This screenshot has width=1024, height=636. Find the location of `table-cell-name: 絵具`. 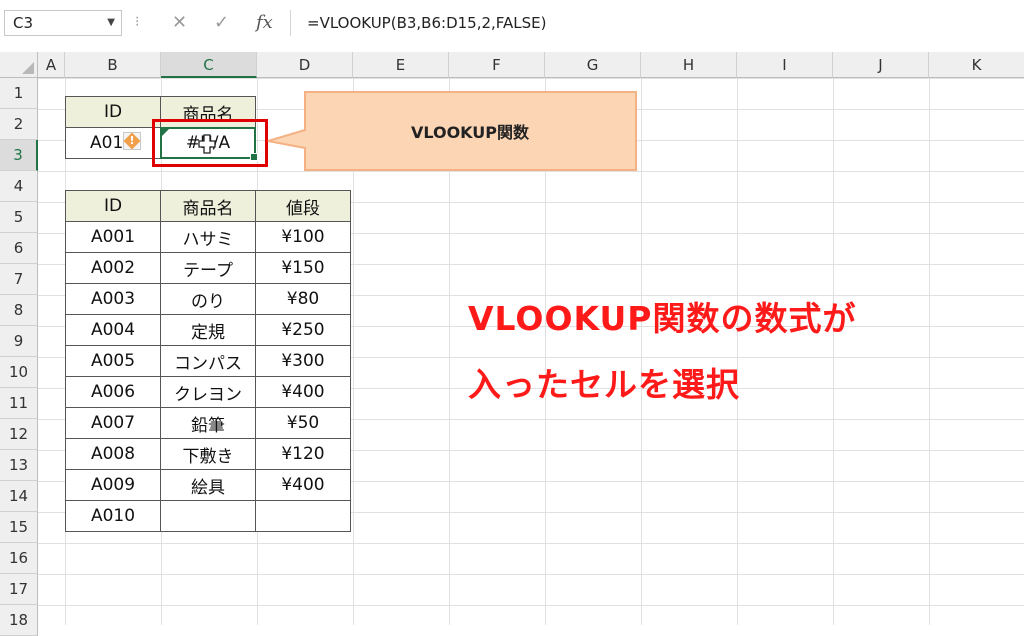

table-cell-name: 絵具 is located at coordinates (208, 485).